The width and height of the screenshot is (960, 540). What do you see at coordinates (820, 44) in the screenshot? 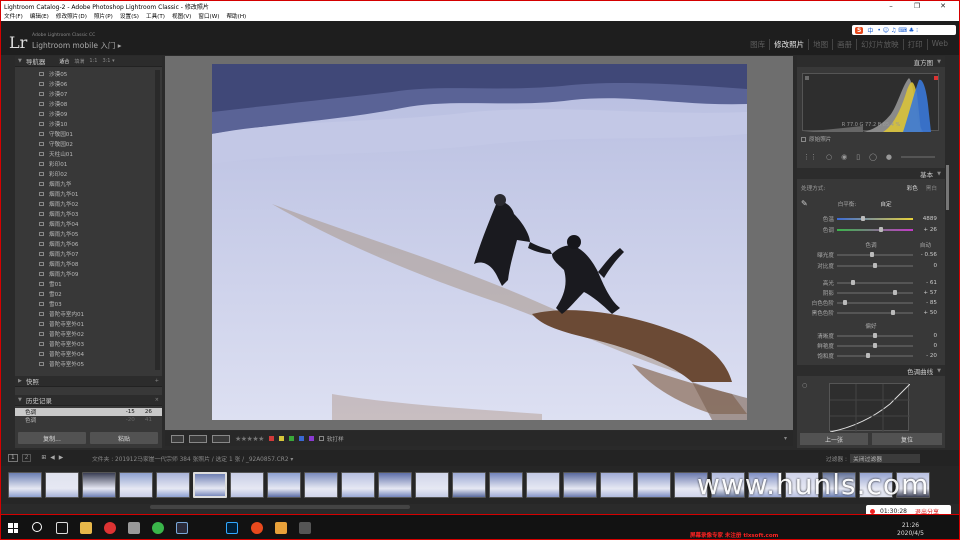
I see `module-map: 地图` at bounding box center [820, 44].